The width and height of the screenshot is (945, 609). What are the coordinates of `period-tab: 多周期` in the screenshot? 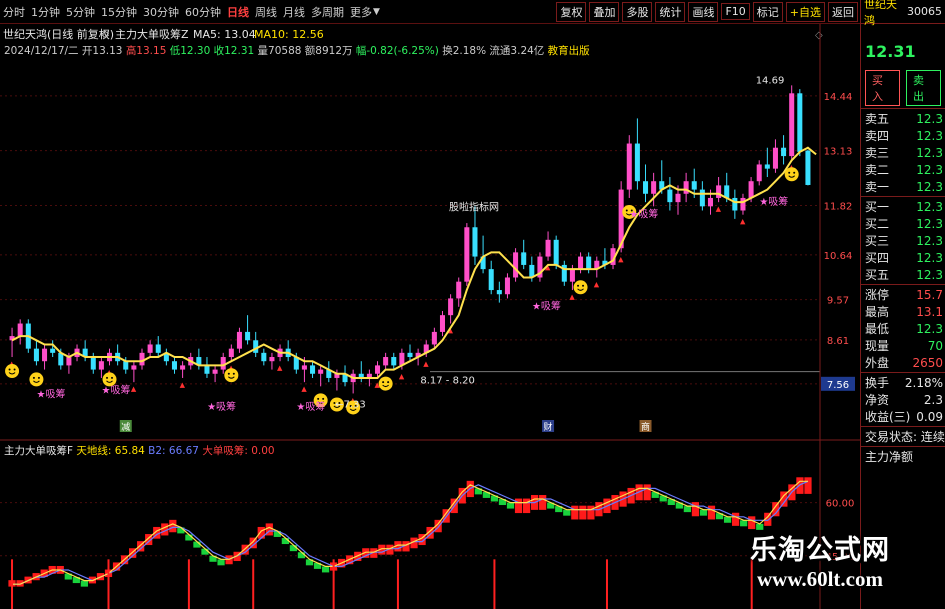 It's located at (327, 12).